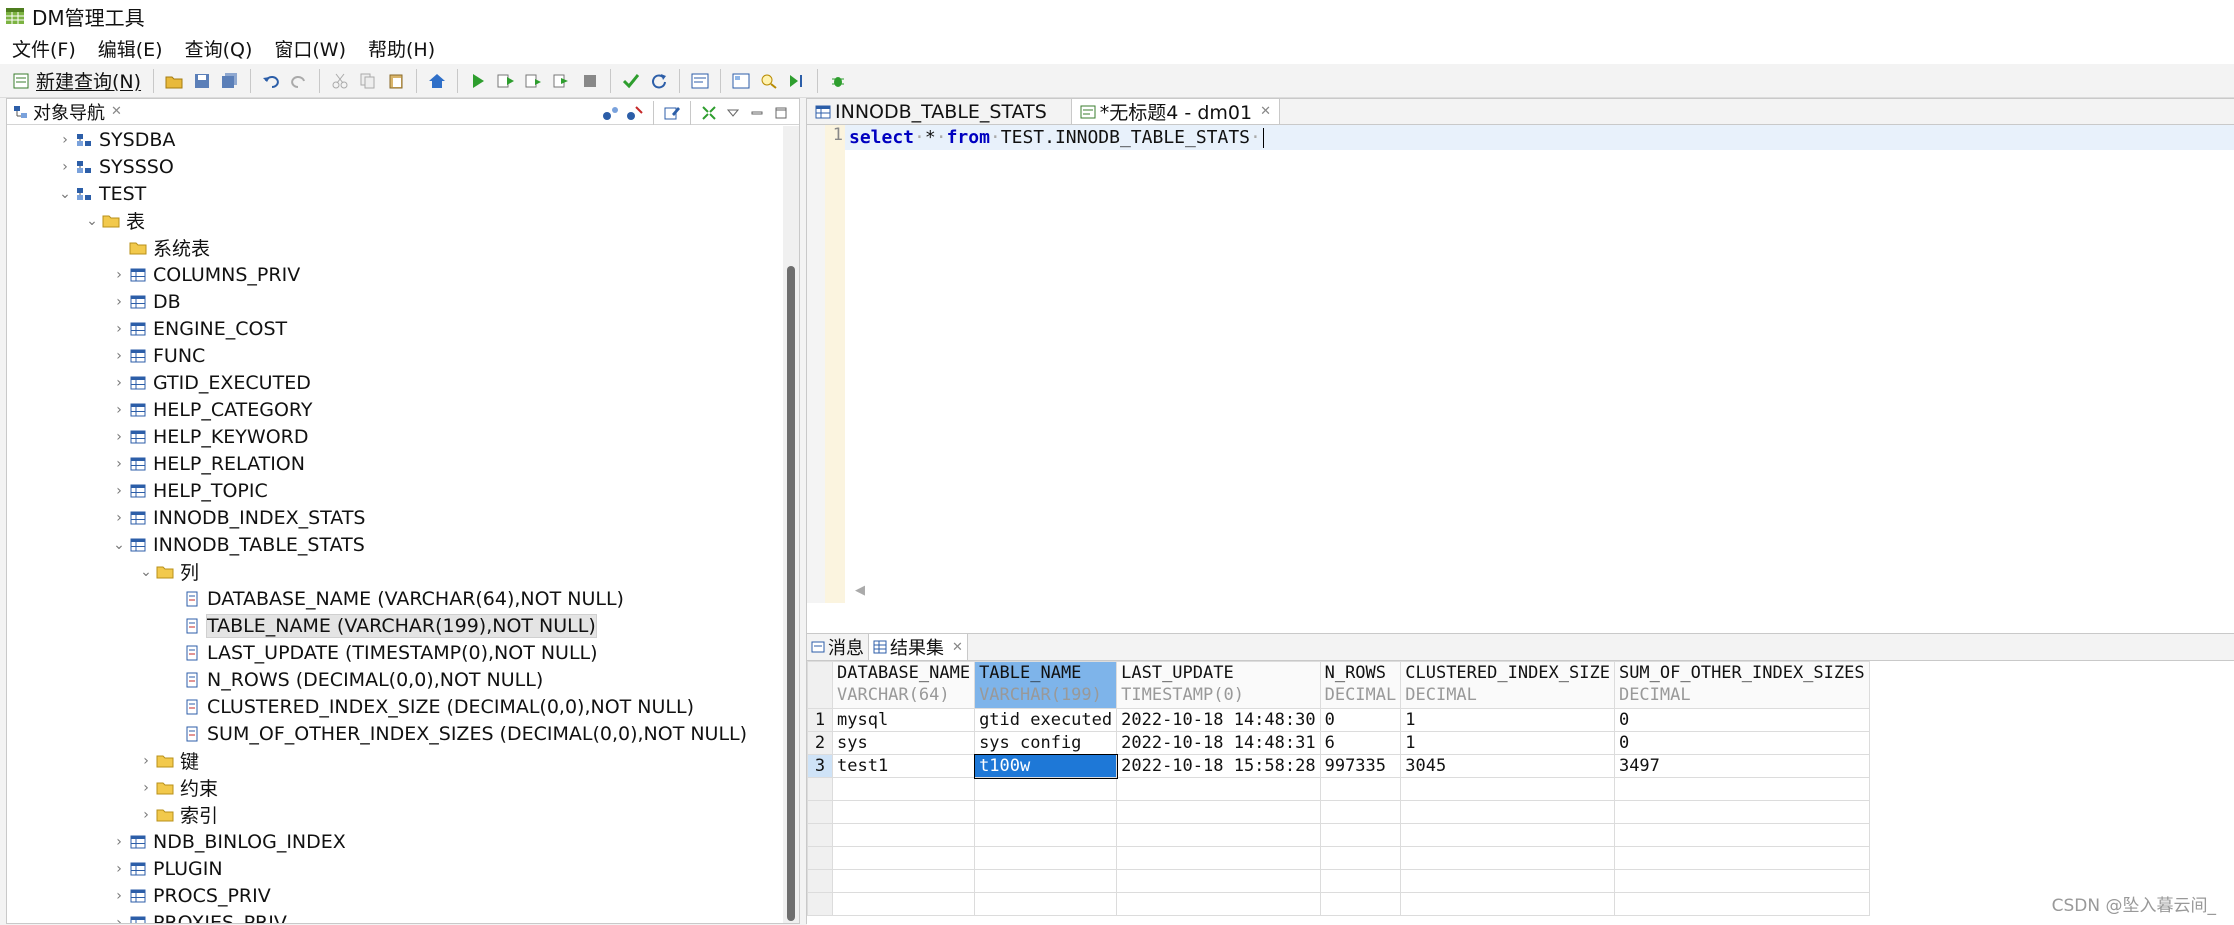 This screenshot has height=925, width=2234. I want to click on tree-item: › PROCS_PRIV, so click(191, 895).